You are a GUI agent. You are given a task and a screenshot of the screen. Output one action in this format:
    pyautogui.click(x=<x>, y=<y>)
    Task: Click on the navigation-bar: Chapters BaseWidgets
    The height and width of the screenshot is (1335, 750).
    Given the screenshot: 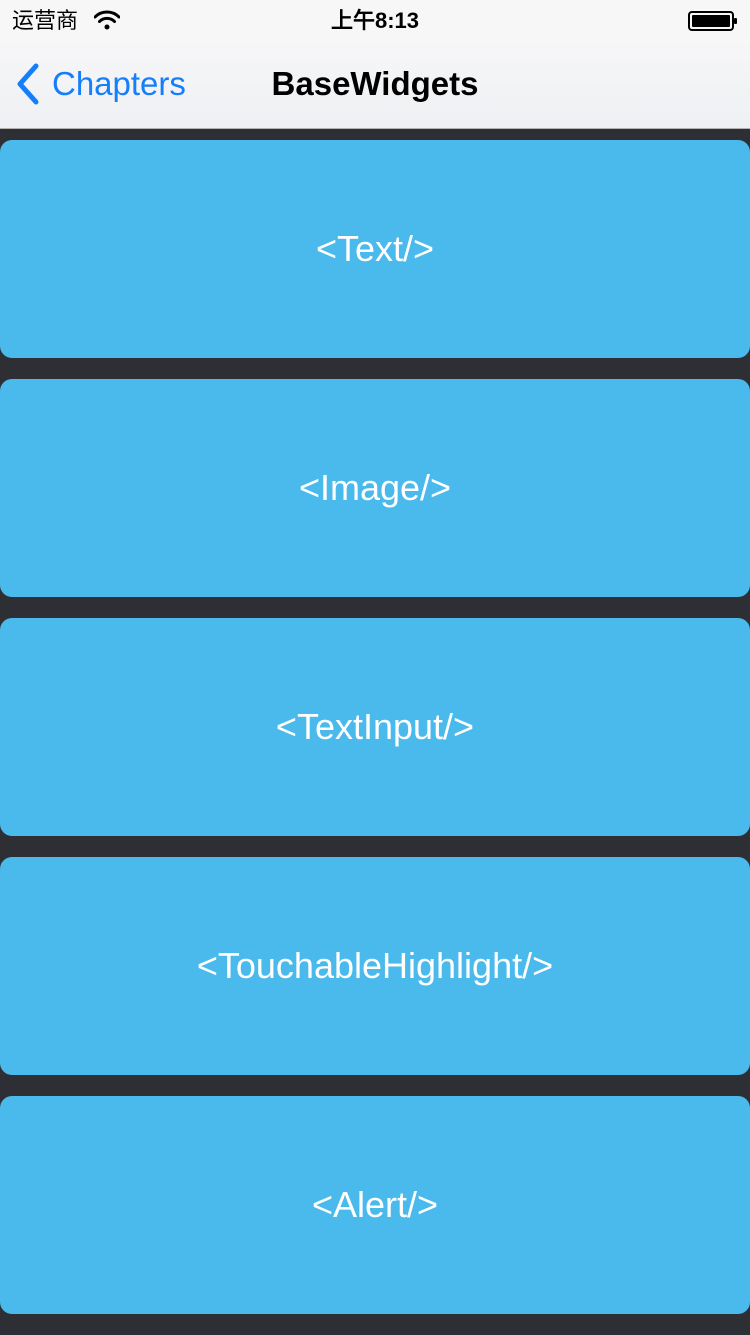 What is the action you would take?
    pyautogui.click(x=375, y=84)
    